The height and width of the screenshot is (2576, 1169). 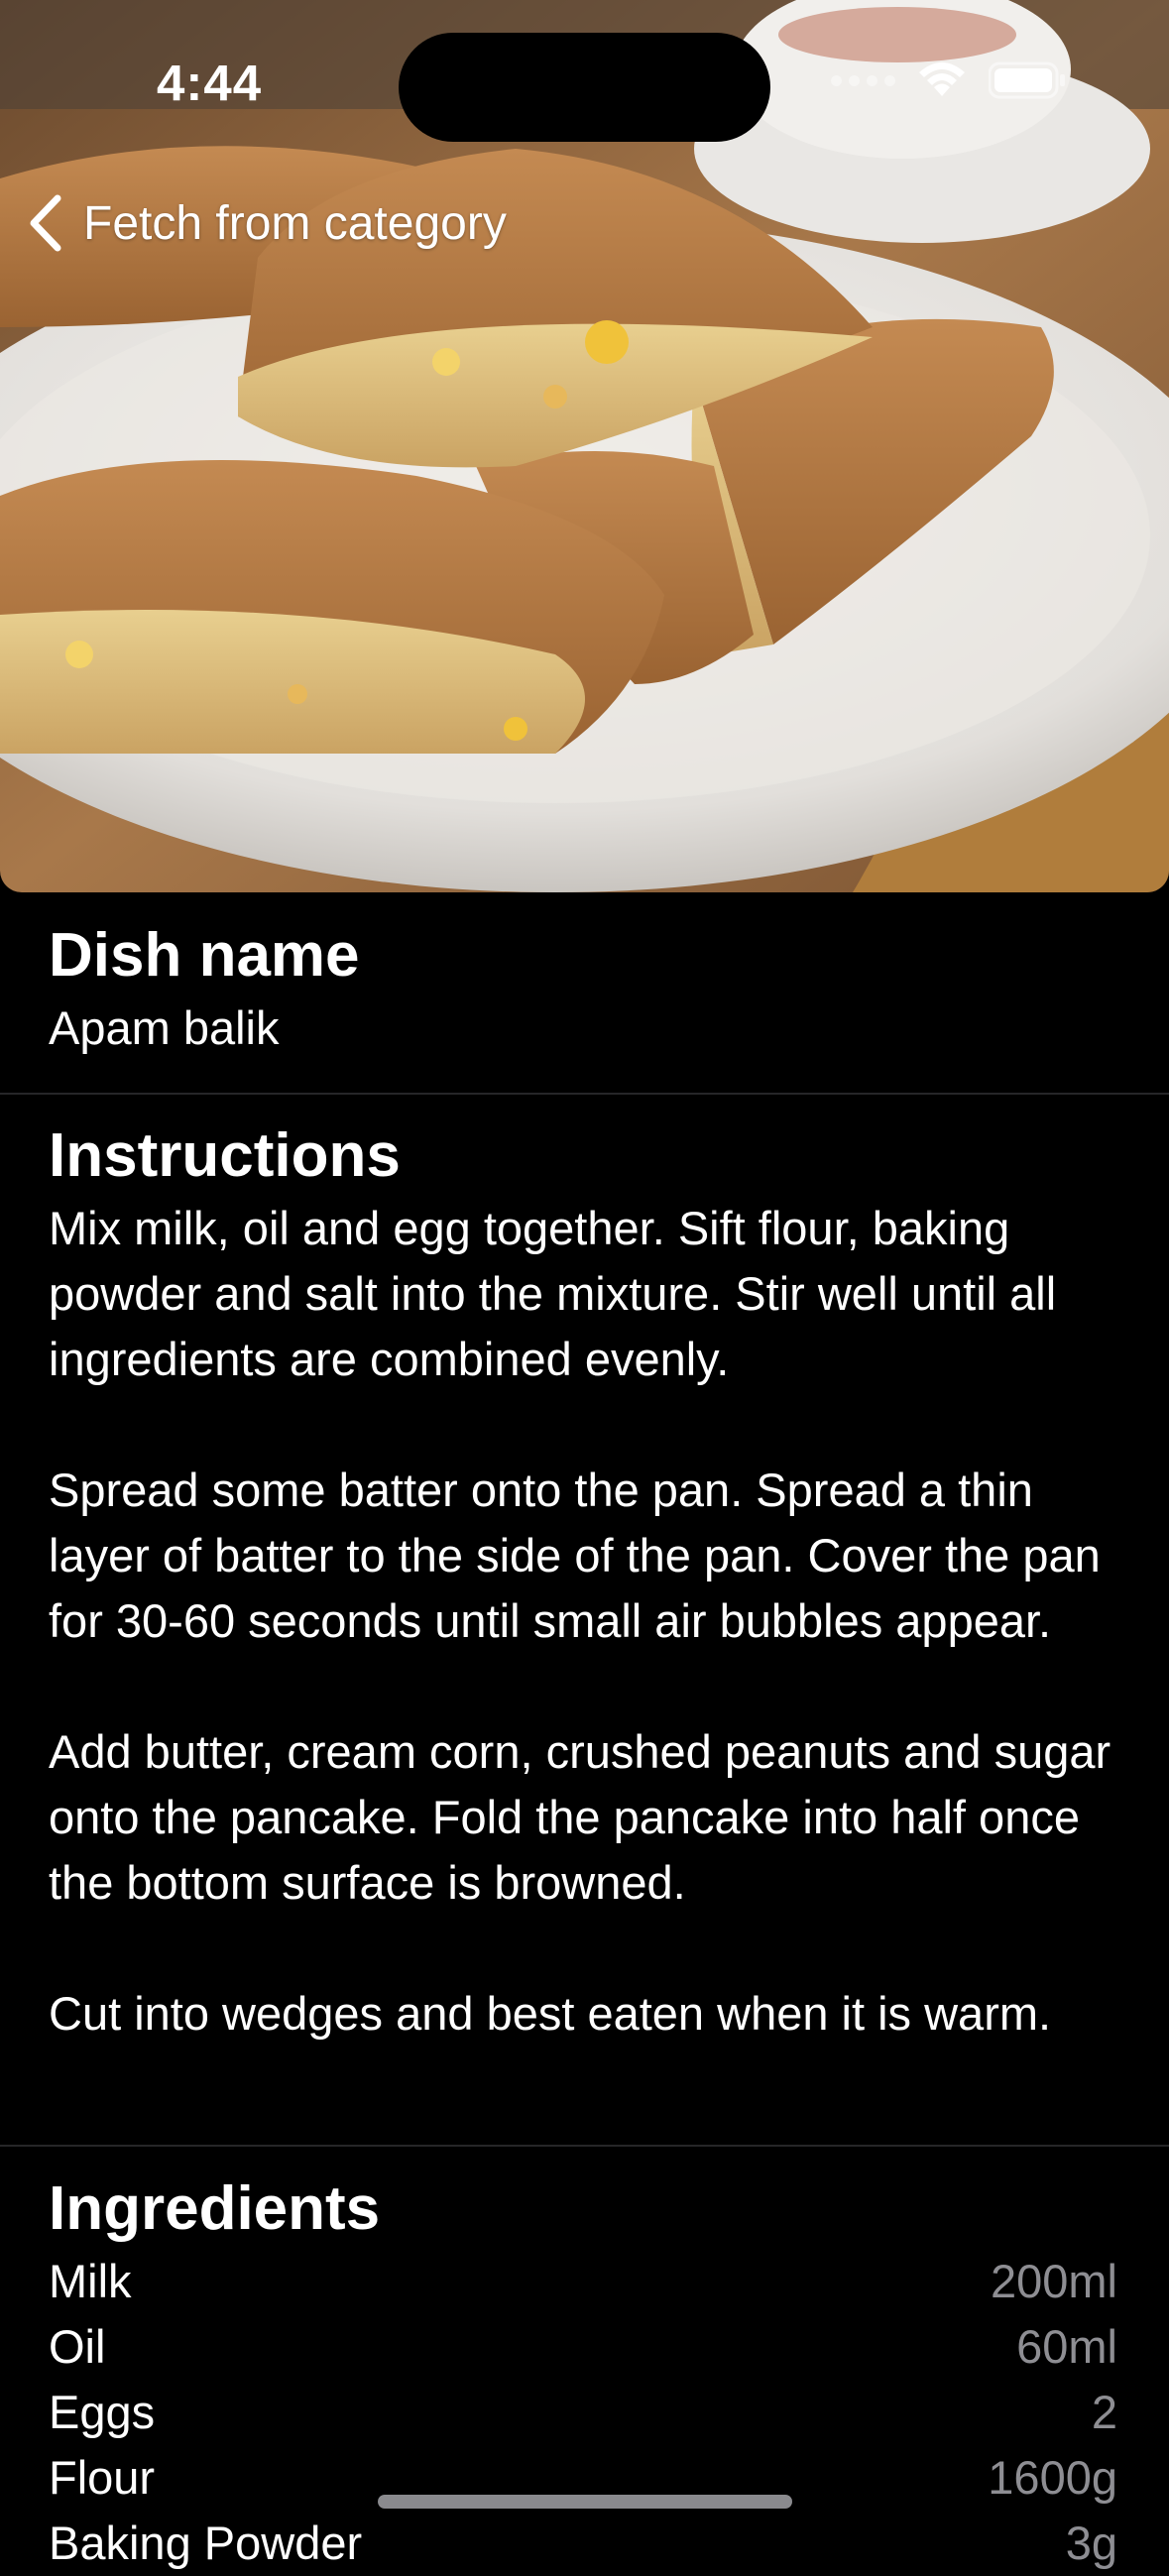 What do you see at coordinates (1027, 80) in the screenshot?
I see `battery-icon` at bounding box center [1027, 80].